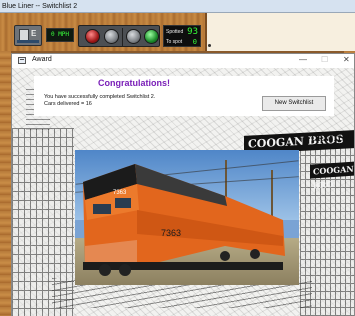 The height and width of the screenshot is (316, 355). I want to click on spotted-value: 93, so click(192, 32).